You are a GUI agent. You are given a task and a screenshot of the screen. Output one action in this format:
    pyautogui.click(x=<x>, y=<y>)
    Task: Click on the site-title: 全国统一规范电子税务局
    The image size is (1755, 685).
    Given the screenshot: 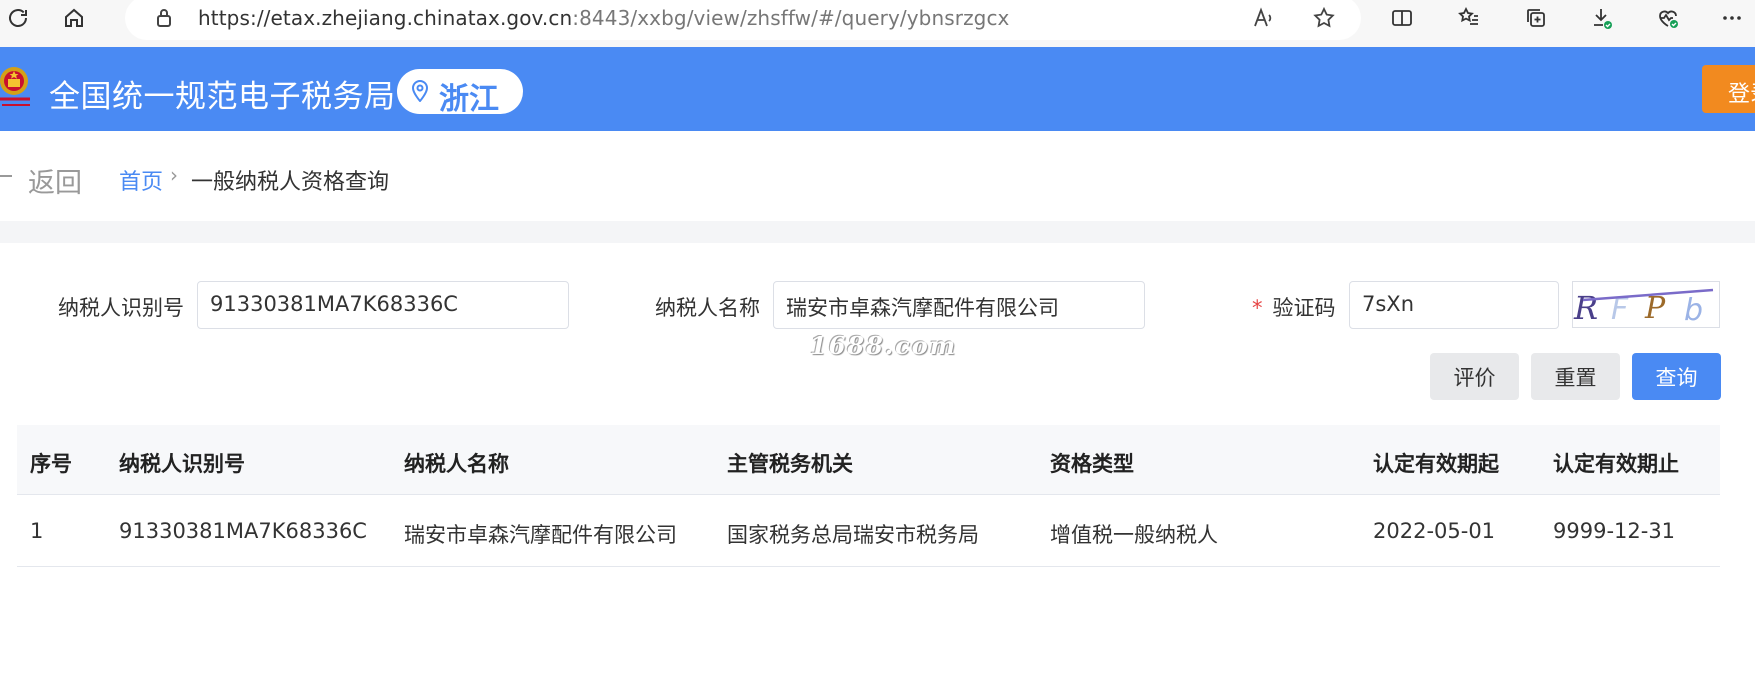 What is the action you would take?
    pyautogui.click(x=222, y=97)
    